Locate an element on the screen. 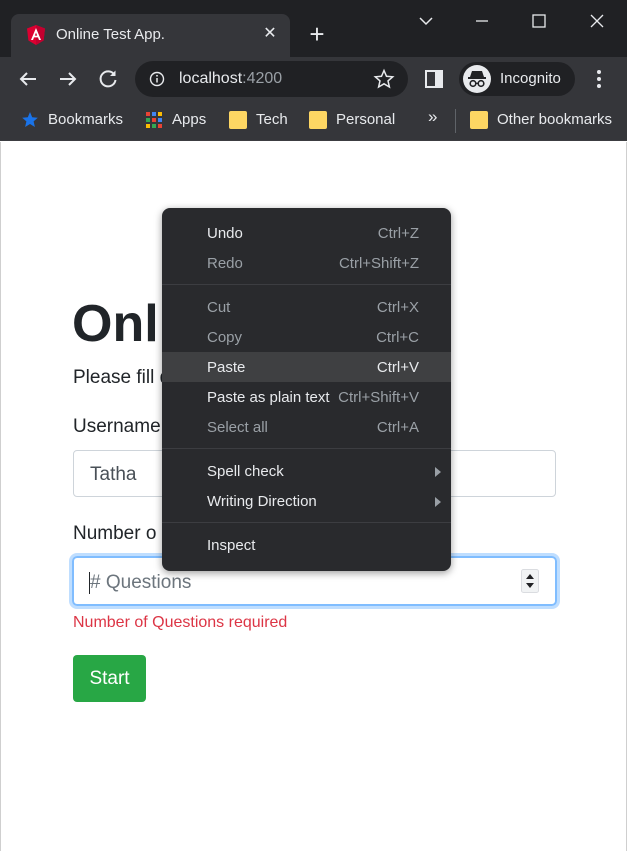  menu-item-label: Paste as plain text is located at coordinates (268, 397).